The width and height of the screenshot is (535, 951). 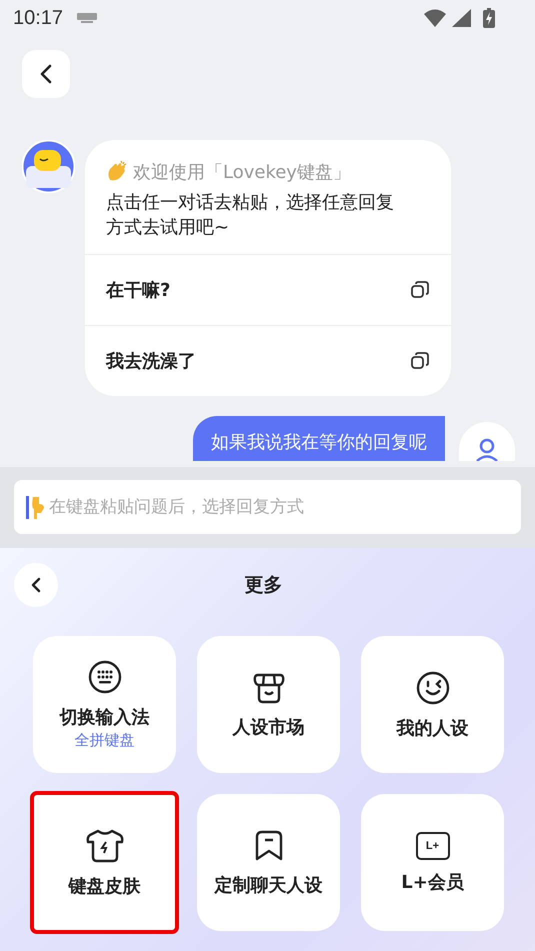 What do you see at coordinates (433, 846) in the screenshot?
I see `ticket-icon: L+` at bounding box center [433, 846].